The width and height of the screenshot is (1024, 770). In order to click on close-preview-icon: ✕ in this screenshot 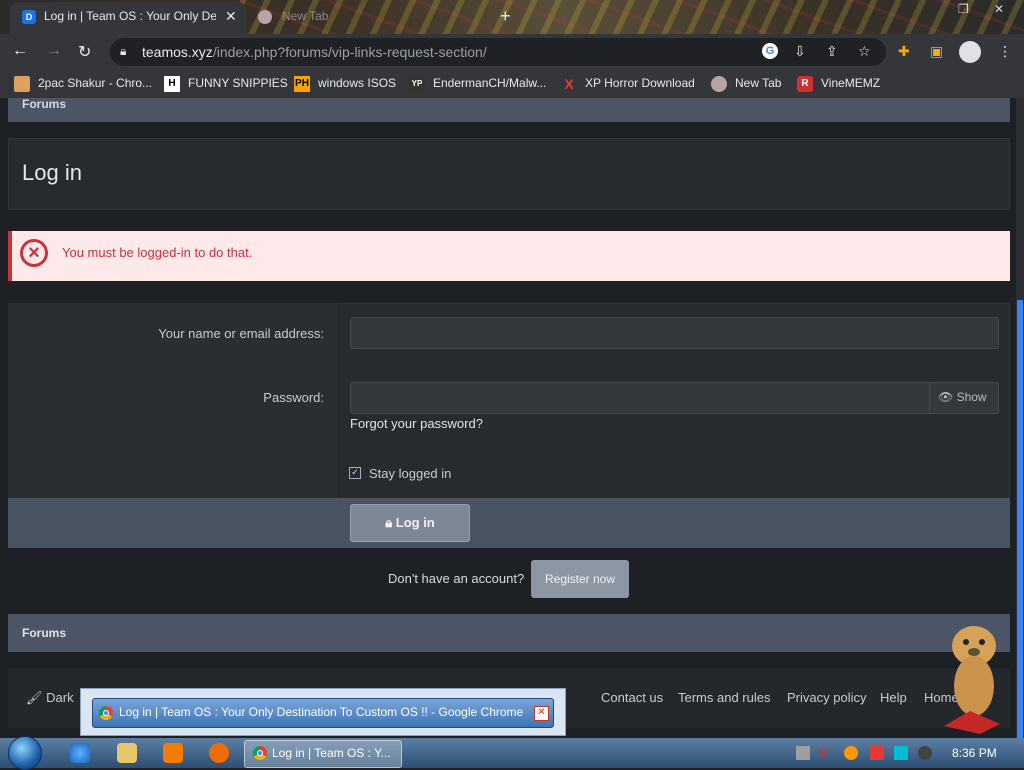, I will do `click(541, 713)`.